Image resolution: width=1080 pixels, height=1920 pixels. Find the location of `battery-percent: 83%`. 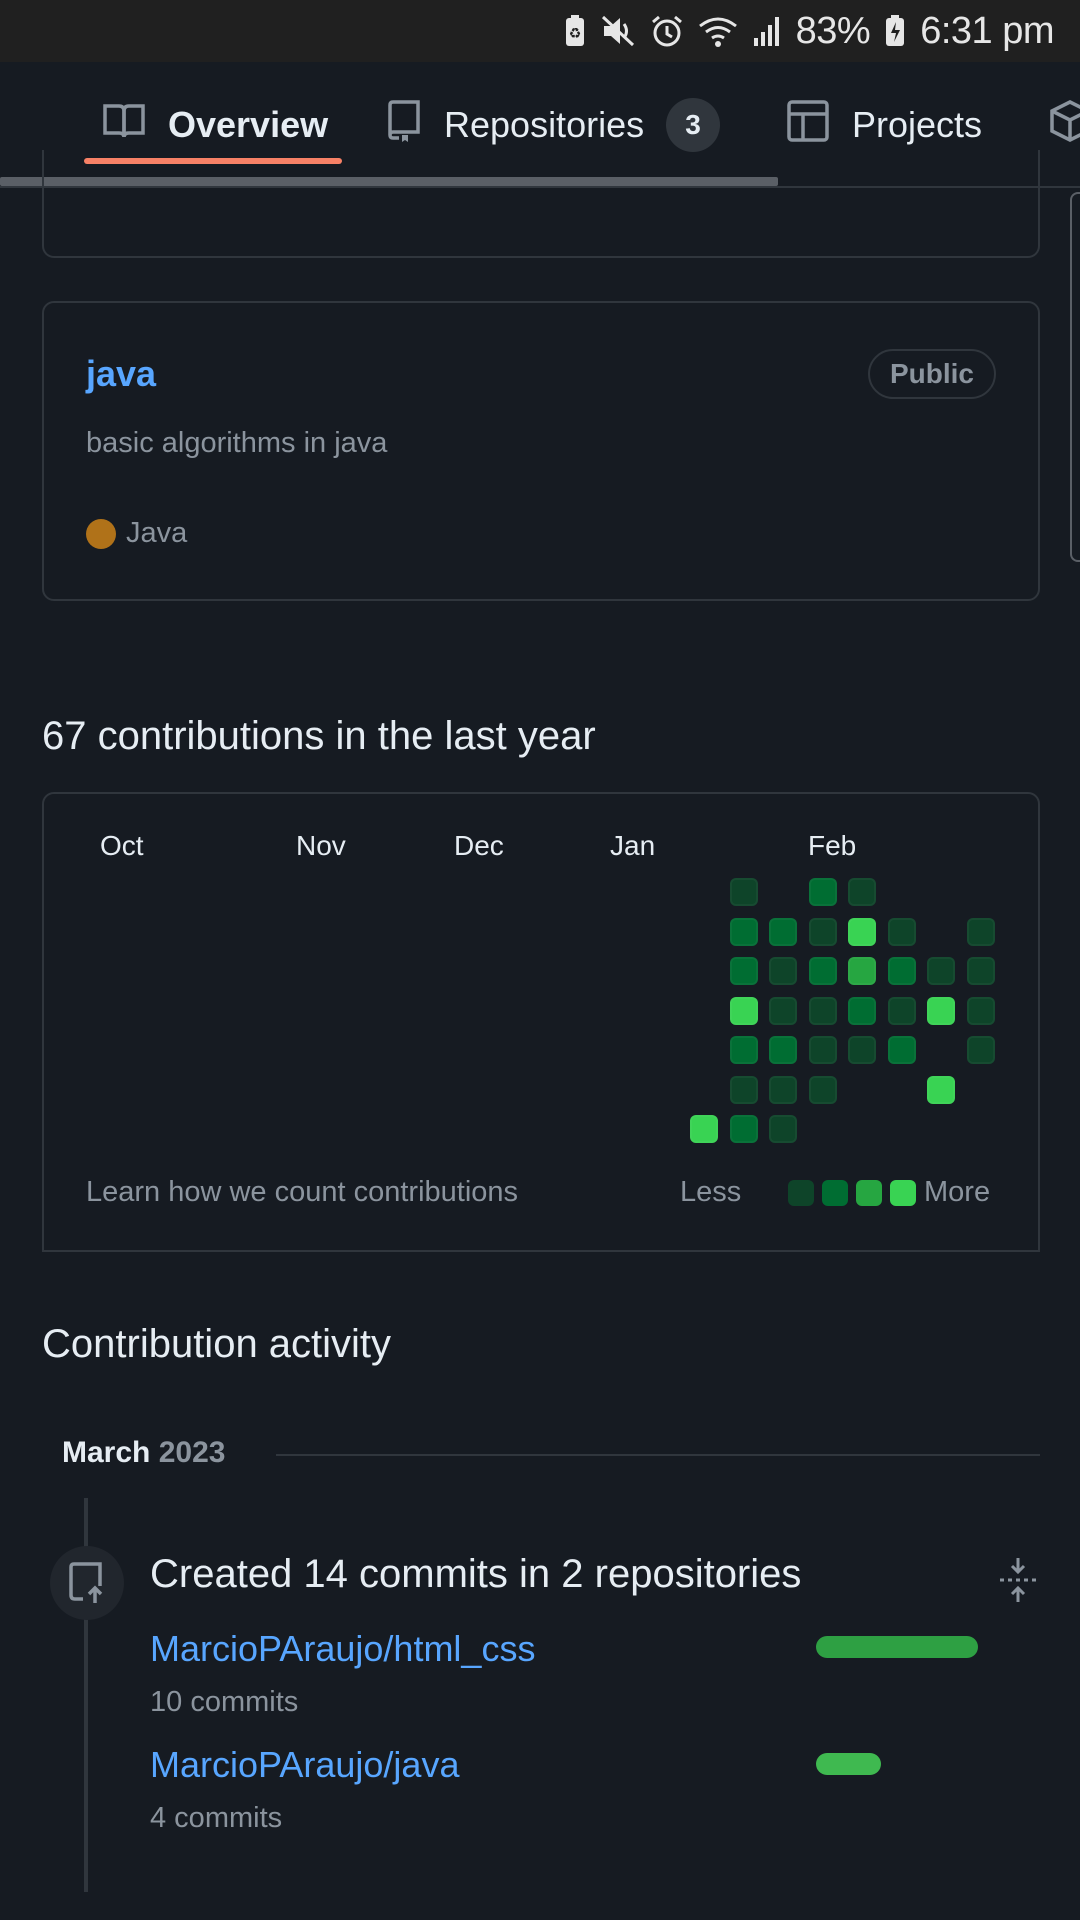

battery-percent: 83% is located at coordinates (833, 30).